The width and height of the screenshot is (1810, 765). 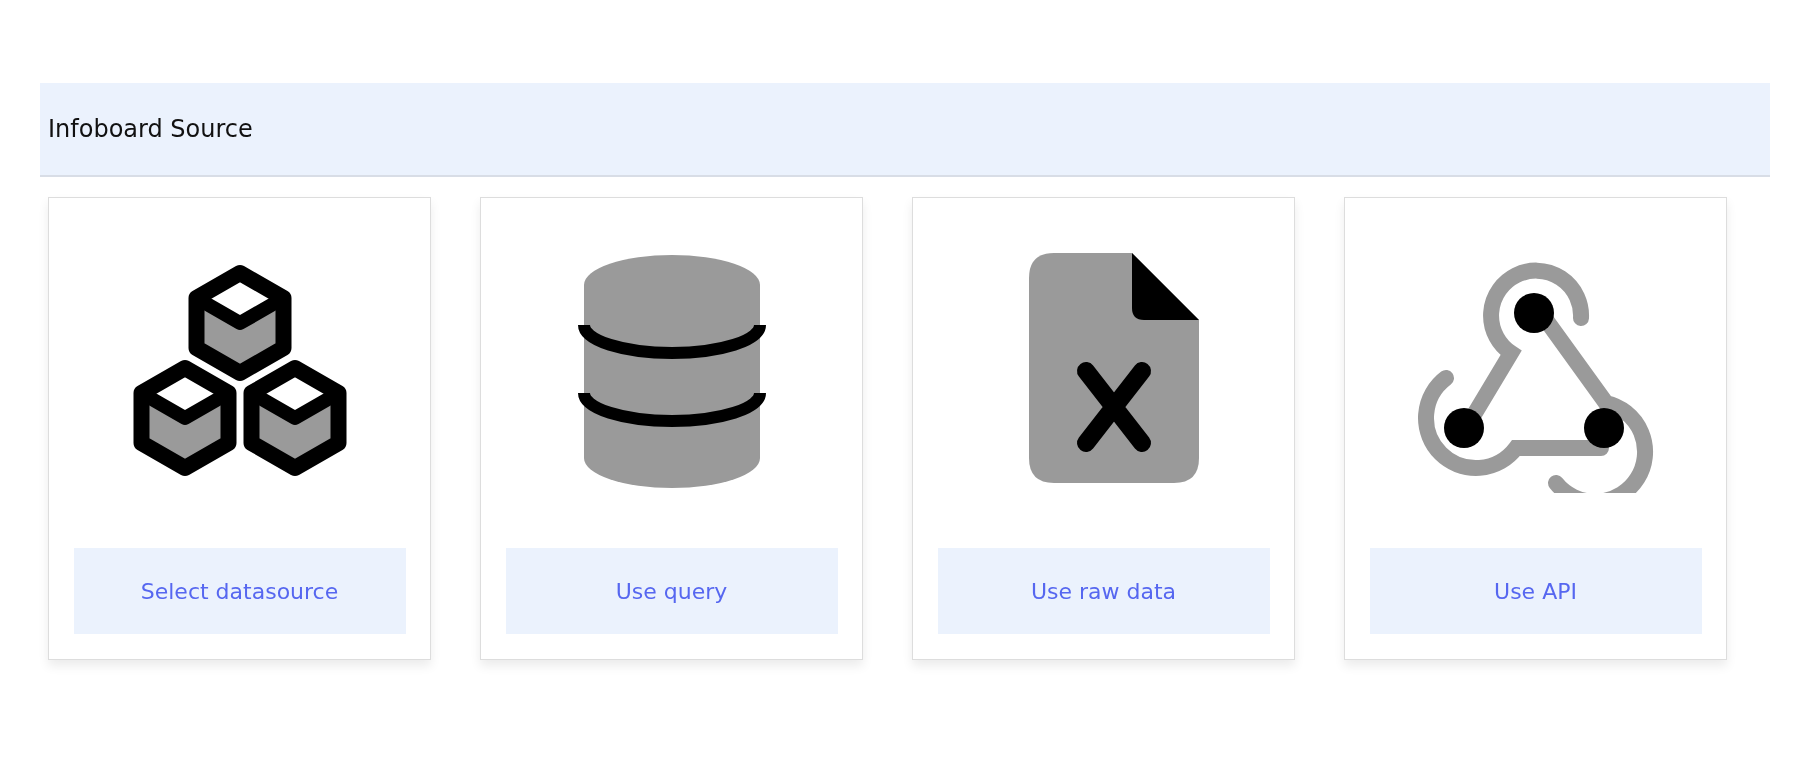 I want to click on section-title: Infoboard Source, so click(x=150, y=129).